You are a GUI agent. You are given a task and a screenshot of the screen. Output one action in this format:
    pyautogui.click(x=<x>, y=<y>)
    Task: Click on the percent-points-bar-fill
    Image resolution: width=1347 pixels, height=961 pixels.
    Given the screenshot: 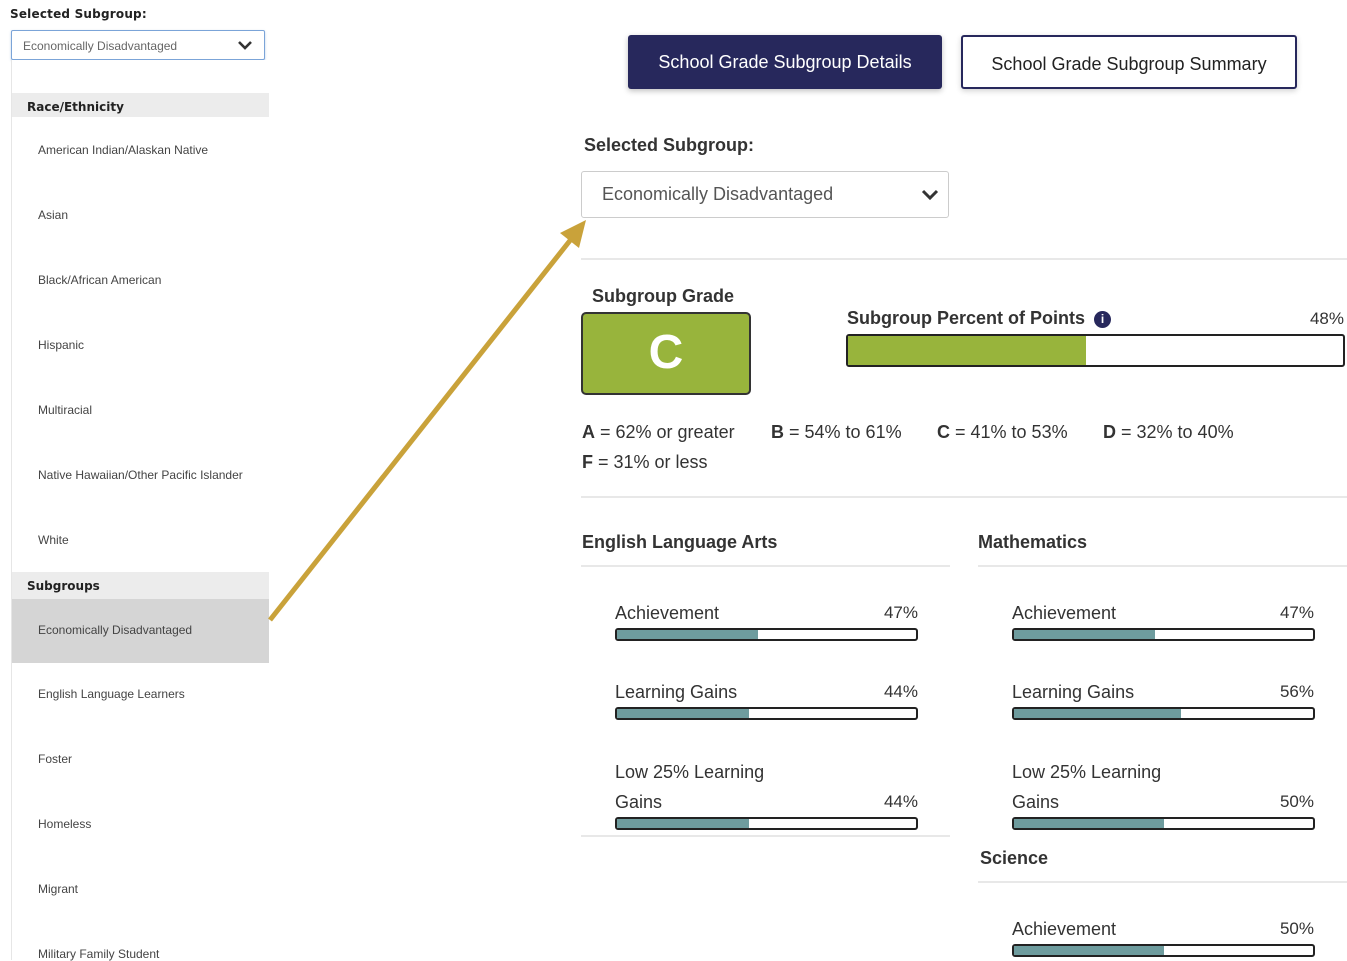 What is the action you would take?
    pyautogui.click(x=967, y=350)
    